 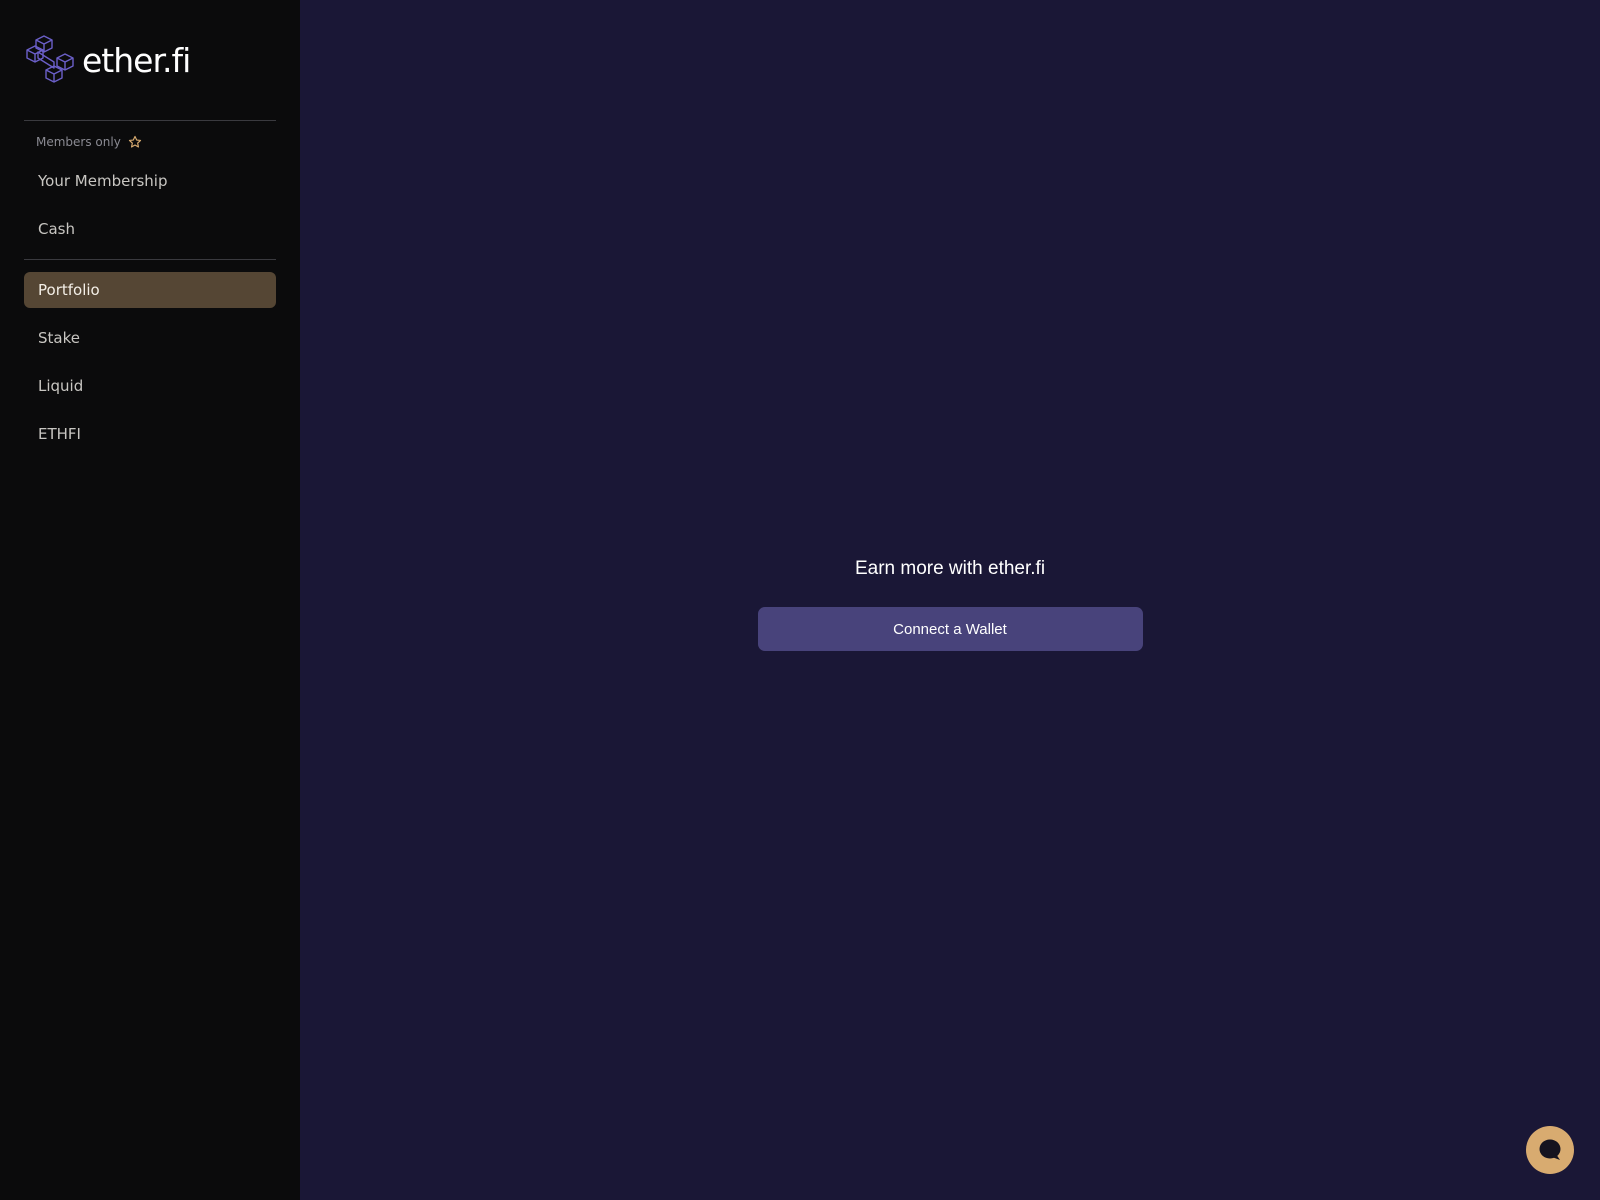 I want to click on members-nav-group: Members only Your Membership Cash, so click(x=150, y=184).